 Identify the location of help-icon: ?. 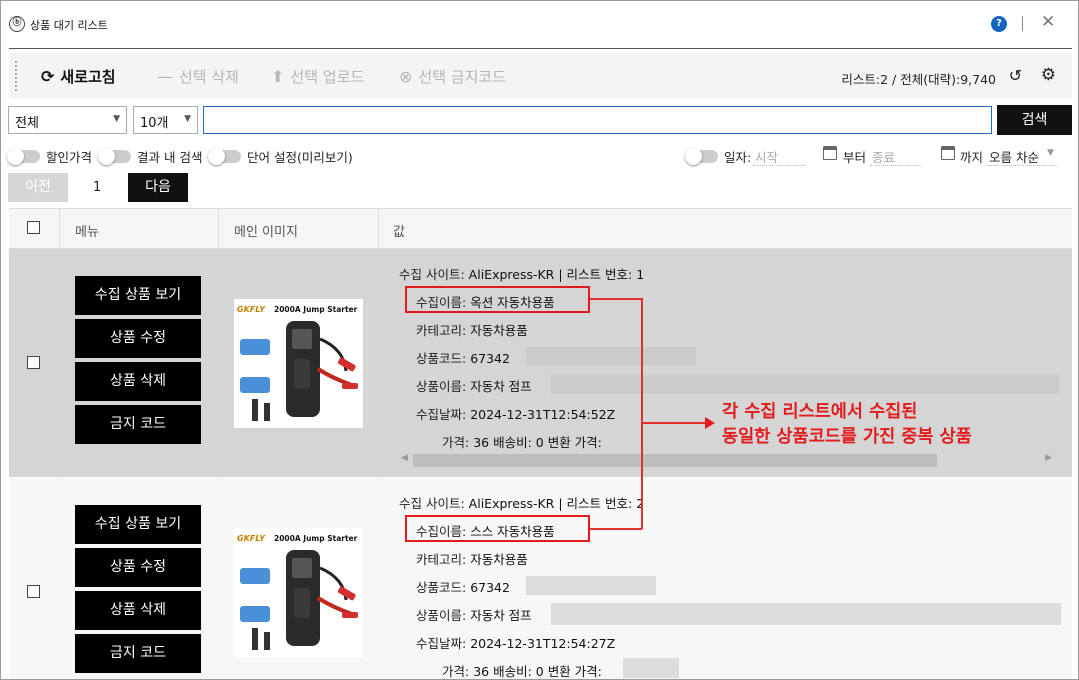
(999, 24).